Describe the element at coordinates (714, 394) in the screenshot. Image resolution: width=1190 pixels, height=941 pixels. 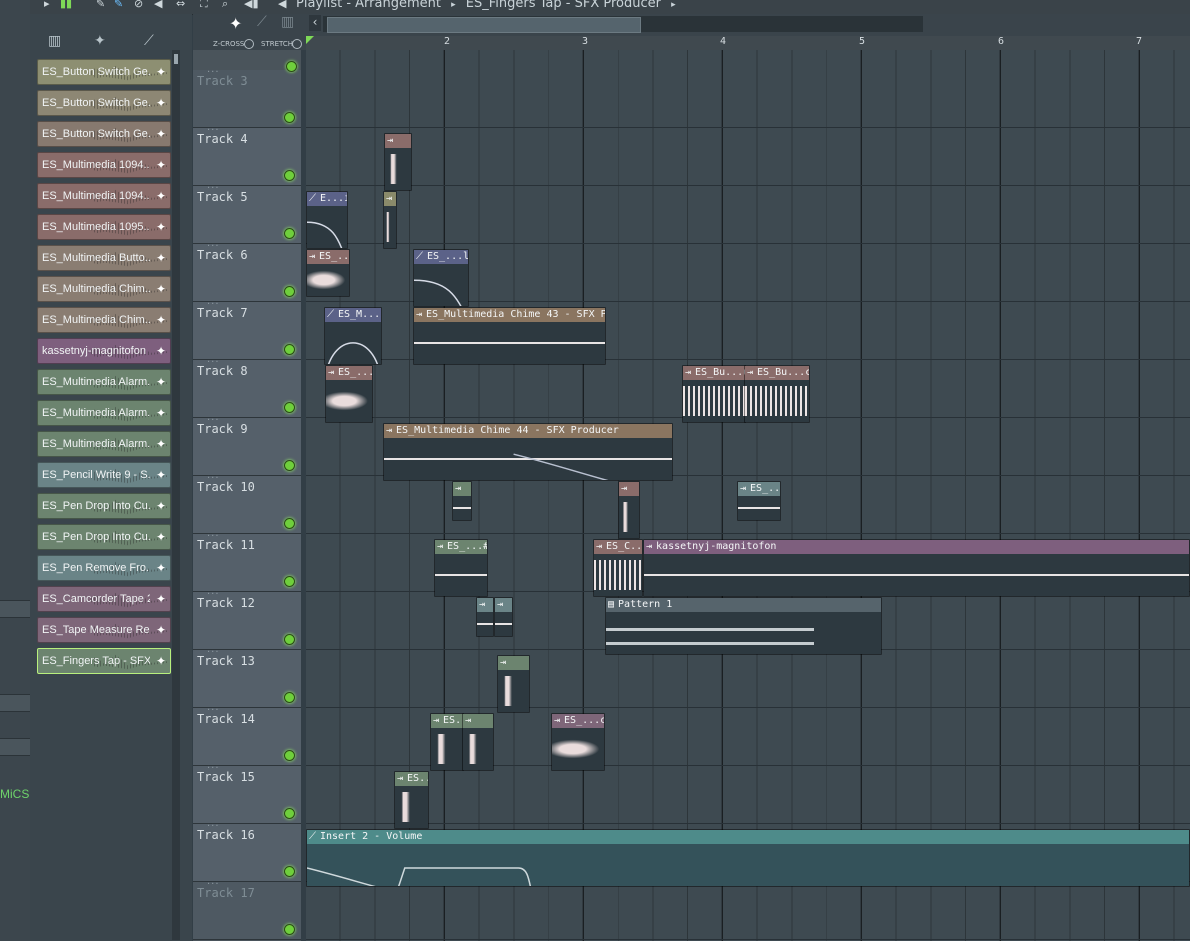
I see `playlist-clip: ⇥ES_Bu...uce` at that location.